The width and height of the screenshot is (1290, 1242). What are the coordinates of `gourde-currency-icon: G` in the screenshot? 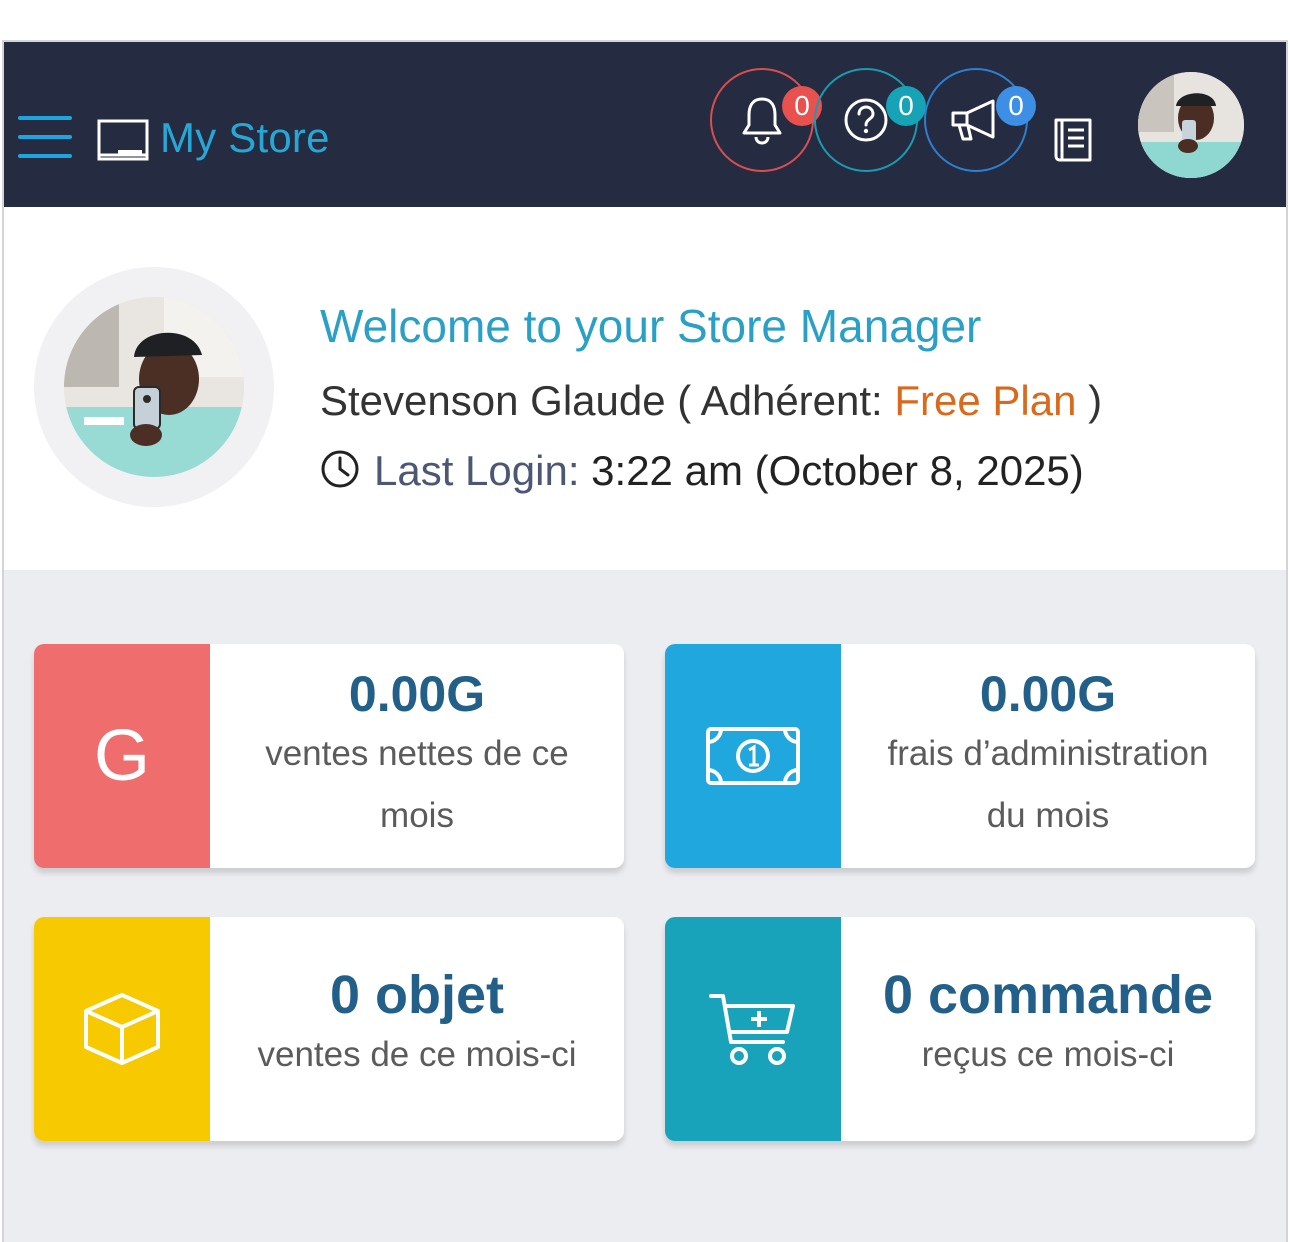 It's located at (121, 756).